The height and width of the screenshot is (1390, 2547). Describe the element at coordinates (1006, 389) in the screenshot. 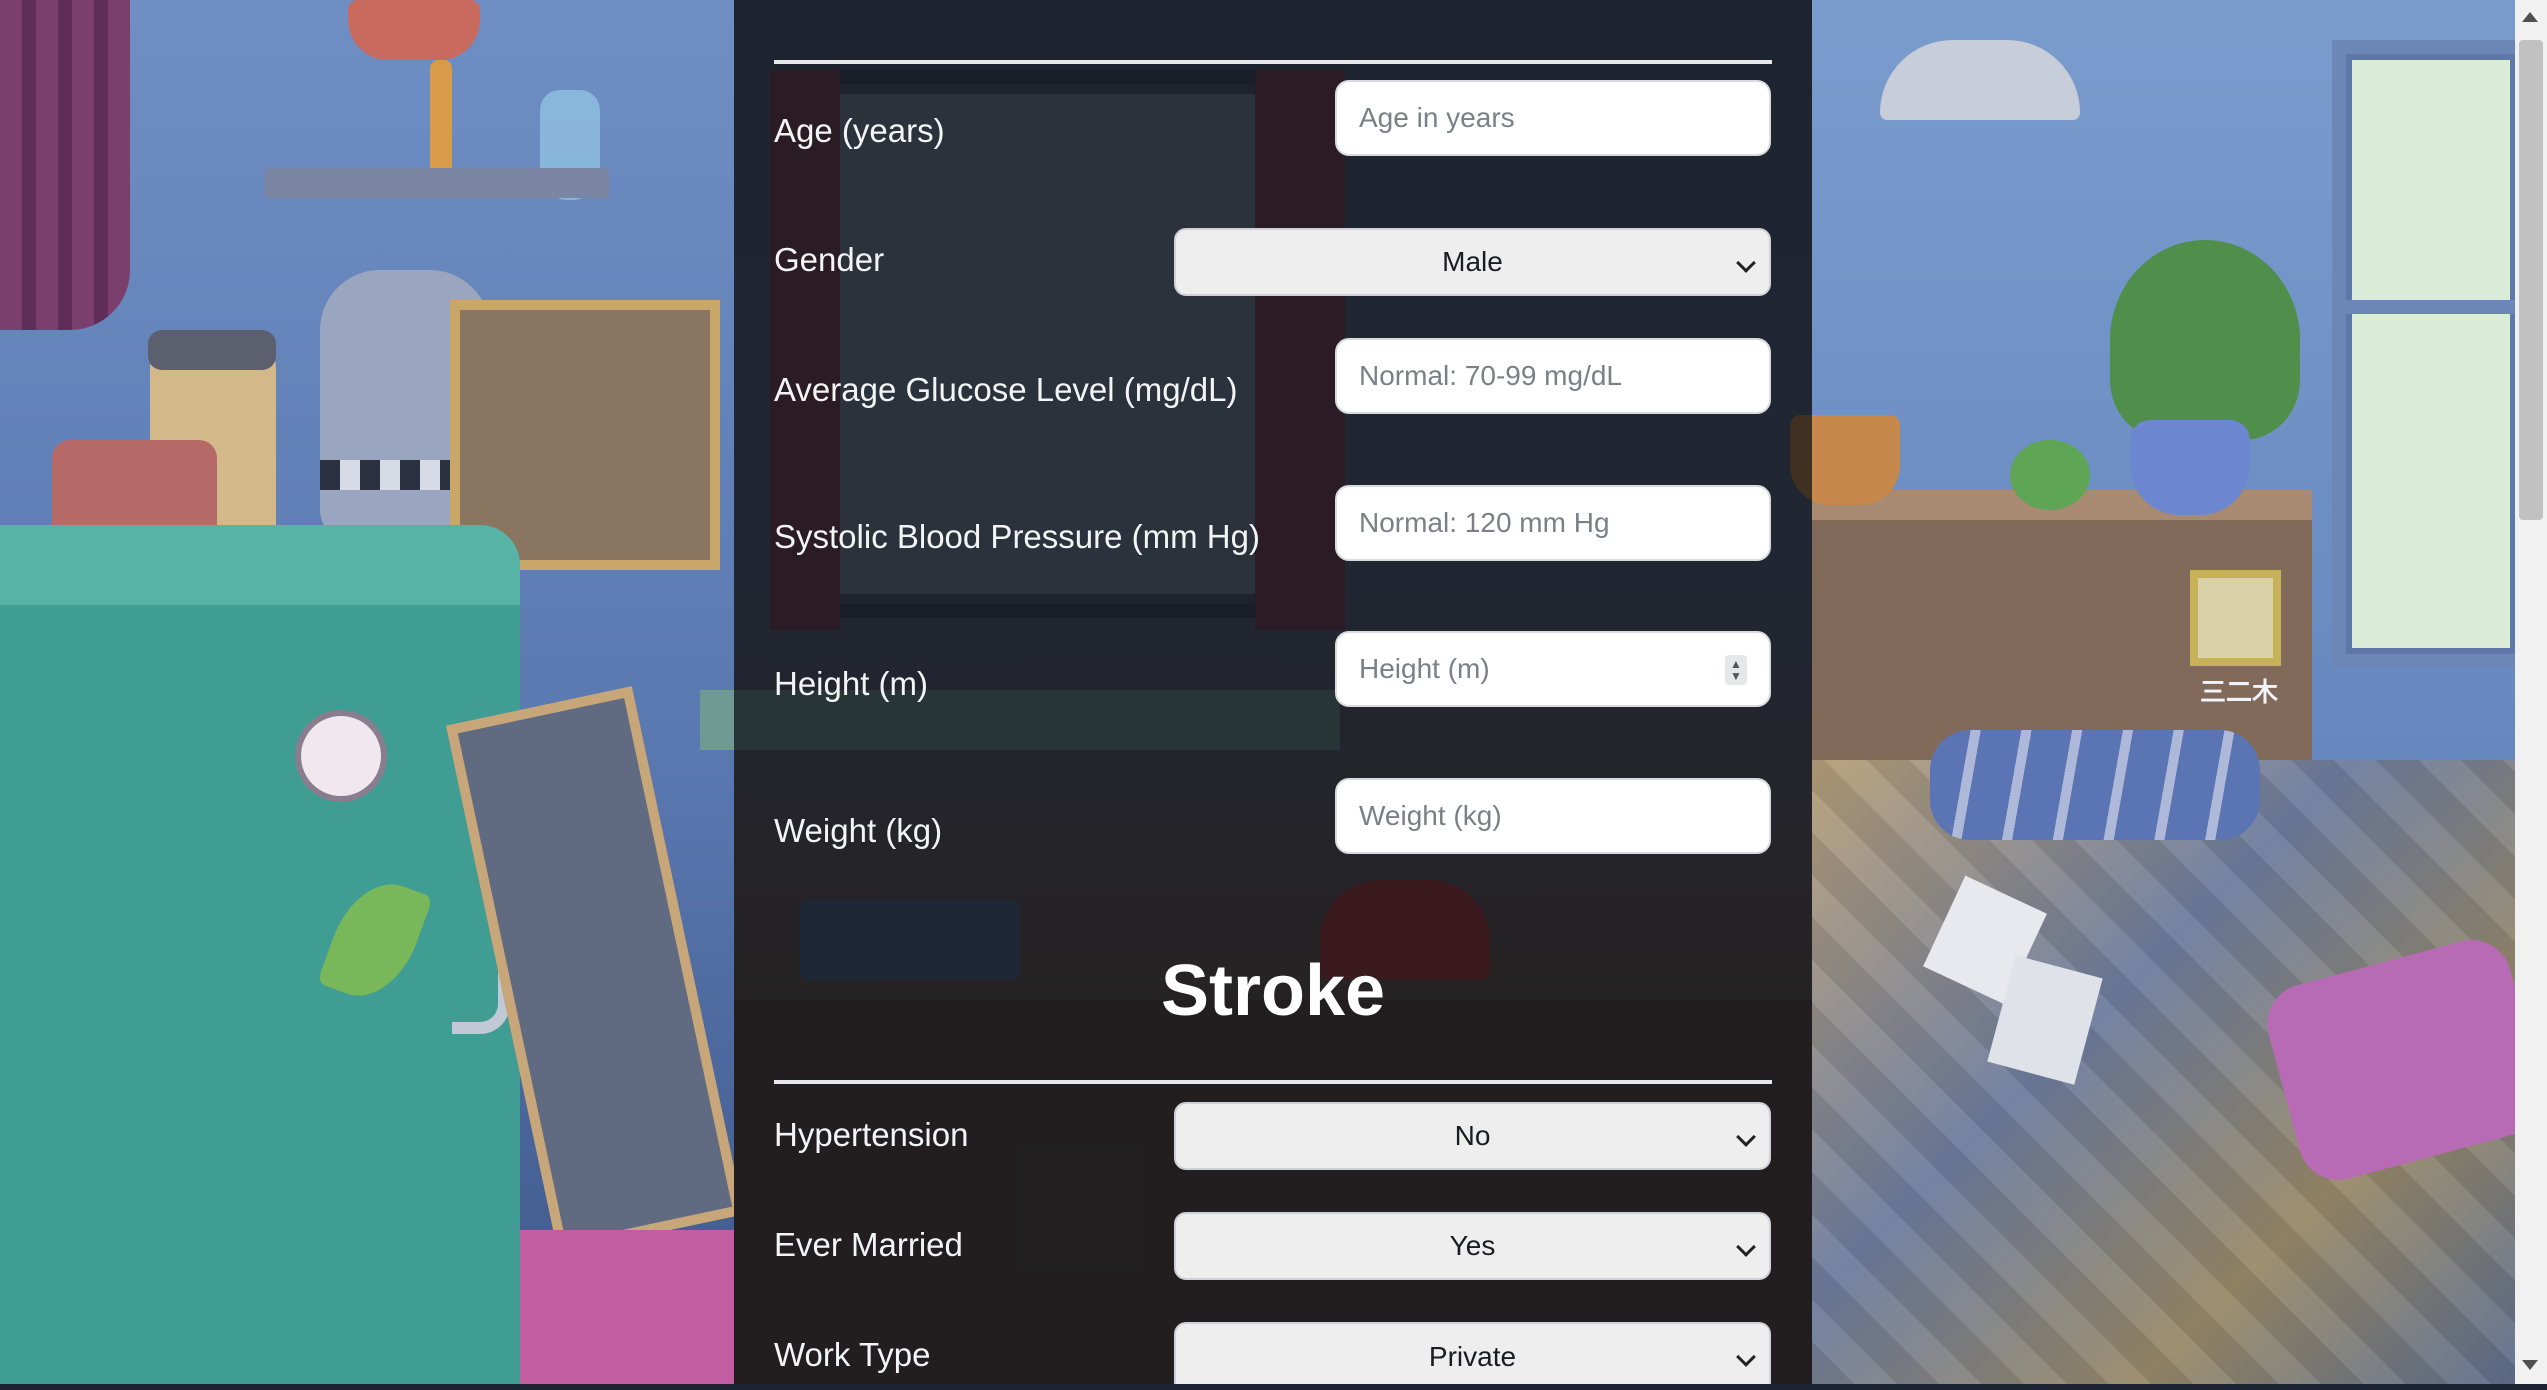

I see `glucose-label: Average Glucose Level (mg/dL)` at that location.